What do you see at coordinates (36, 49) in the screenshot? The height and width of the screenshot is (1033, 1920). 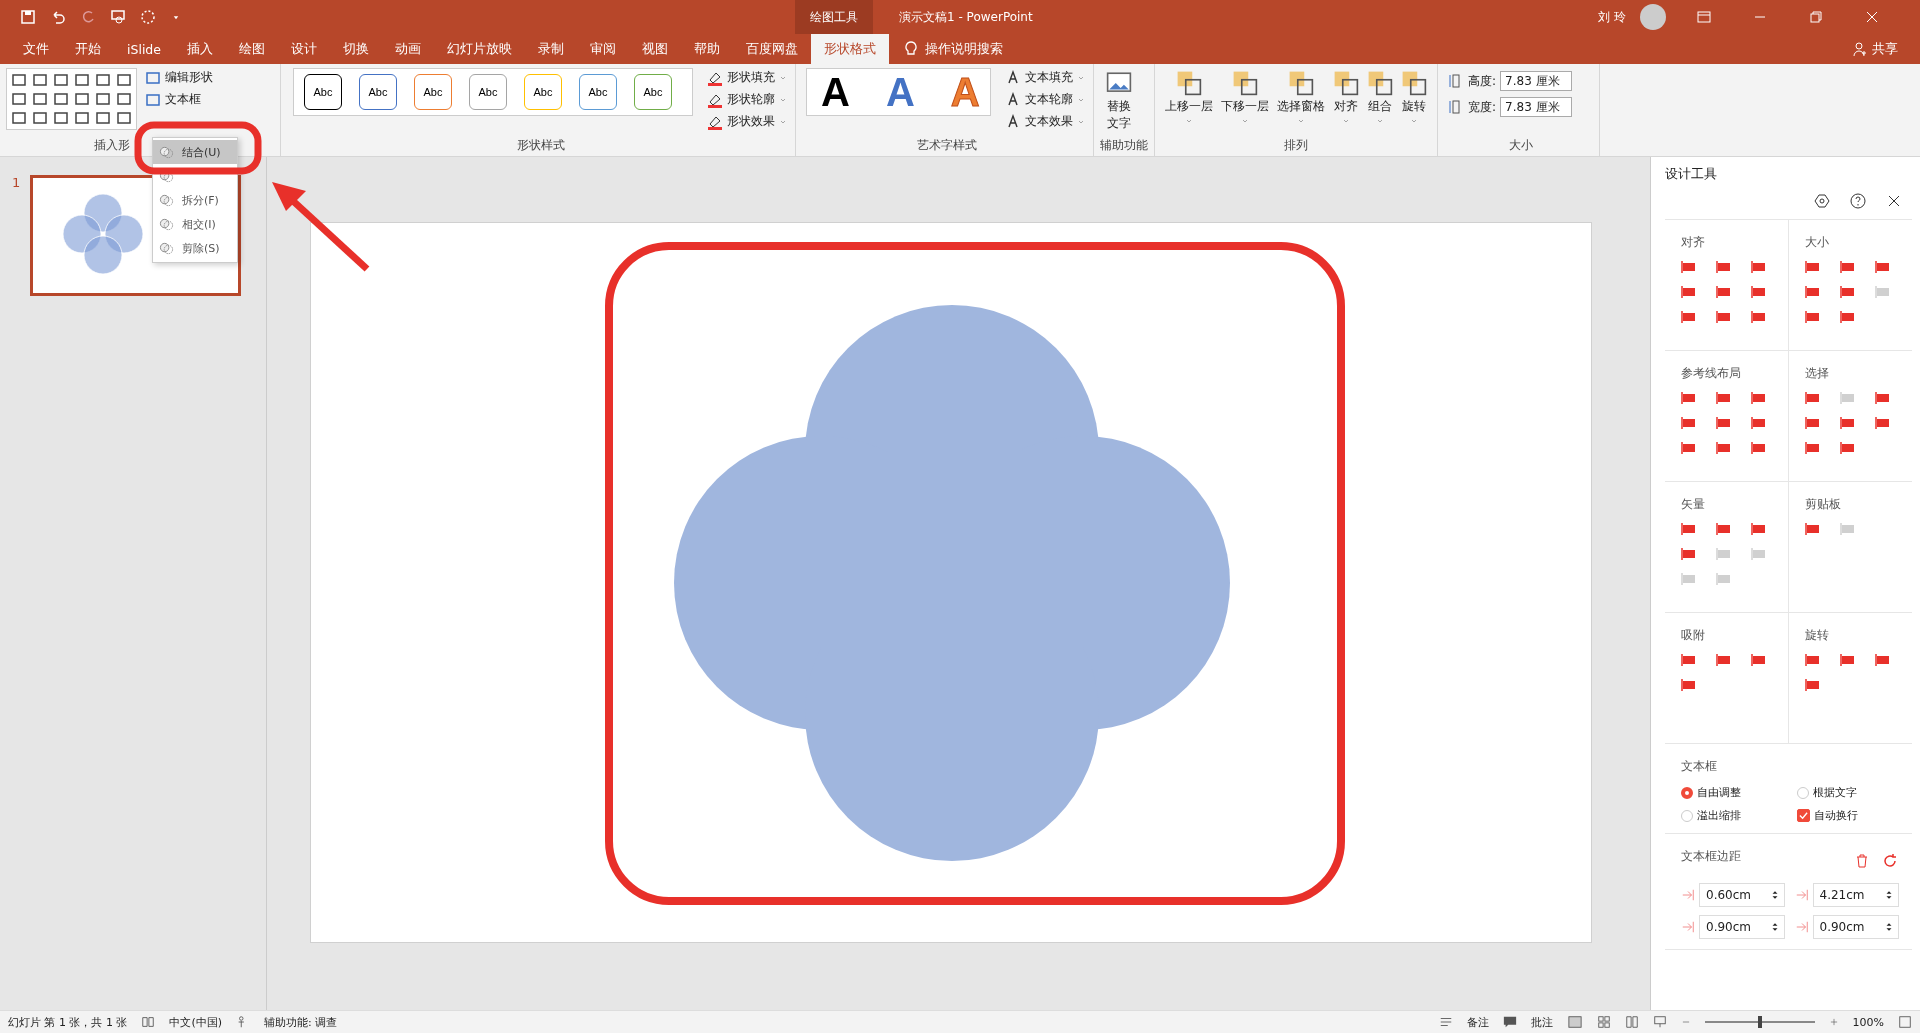 I see `ribbon-tab: 文件` at bounding box center [36, 49].